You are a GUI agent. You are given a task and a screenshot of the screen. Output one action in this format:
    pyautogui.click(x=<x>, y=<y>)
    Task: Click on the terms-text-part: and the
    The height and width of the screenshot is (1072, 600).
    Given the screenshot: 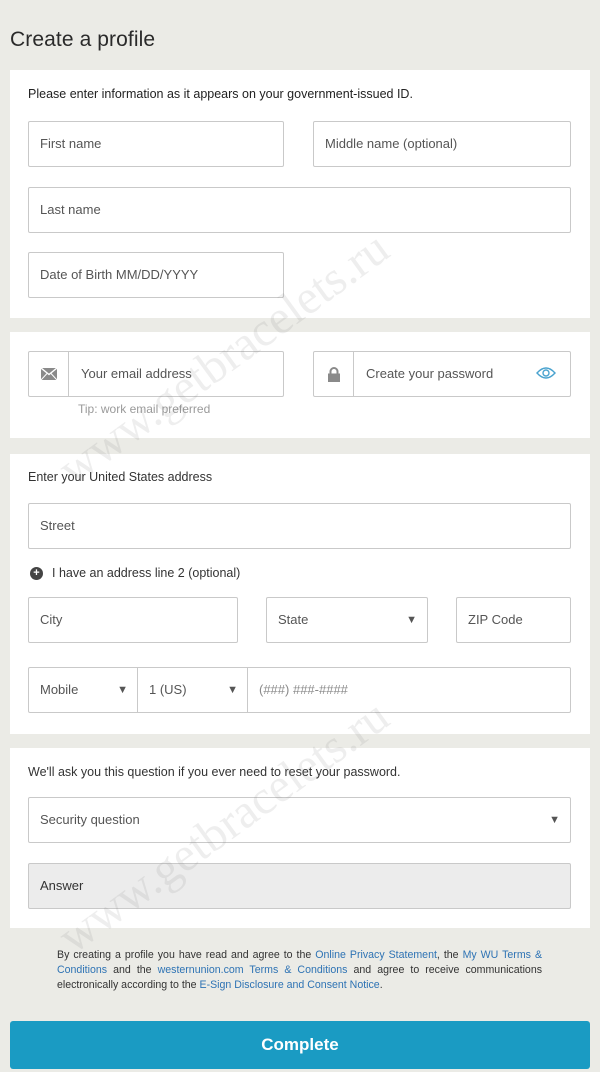 What is the action you would take?
    pyautogui.click(x=132, y=970)
    